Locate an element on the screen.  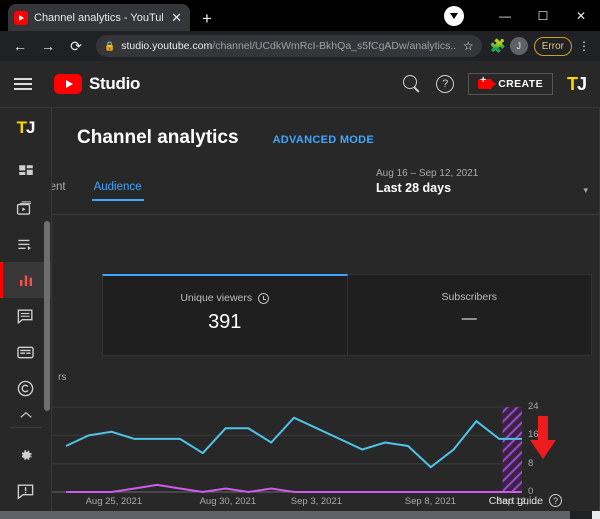
sidebar-item-content is located at coordinates (26, 208).